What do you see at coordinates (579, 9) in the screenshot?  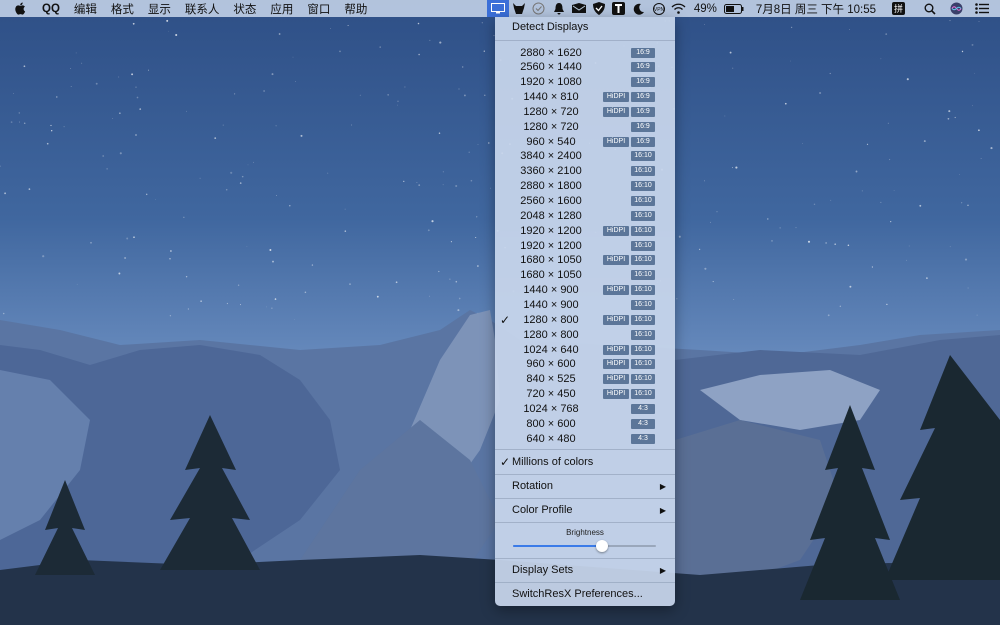 I see `mail-icon` at bounding box center [579, 9].